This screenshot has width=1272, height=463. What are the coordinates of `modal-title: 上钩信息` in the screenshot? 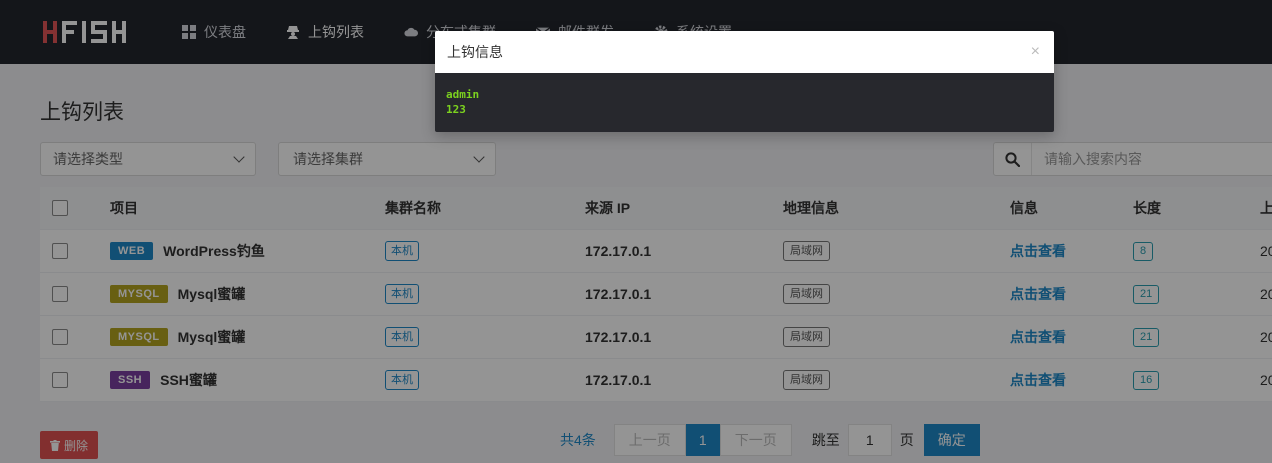 It's located at (475, 52).